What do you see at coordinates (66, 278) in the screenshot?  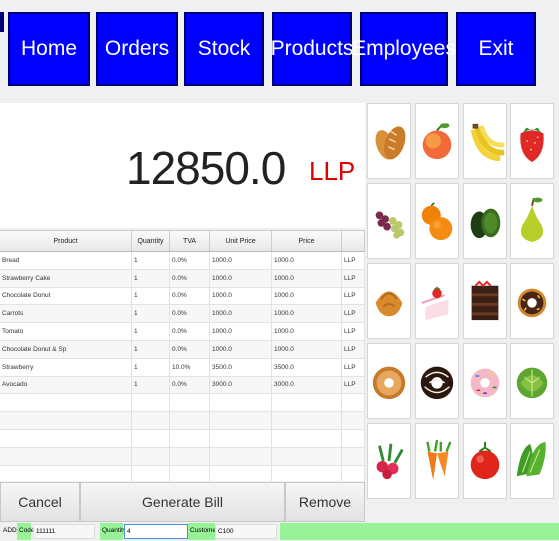 I see `cell-product: Strawberry Cake` at bounding box center [66, 278].